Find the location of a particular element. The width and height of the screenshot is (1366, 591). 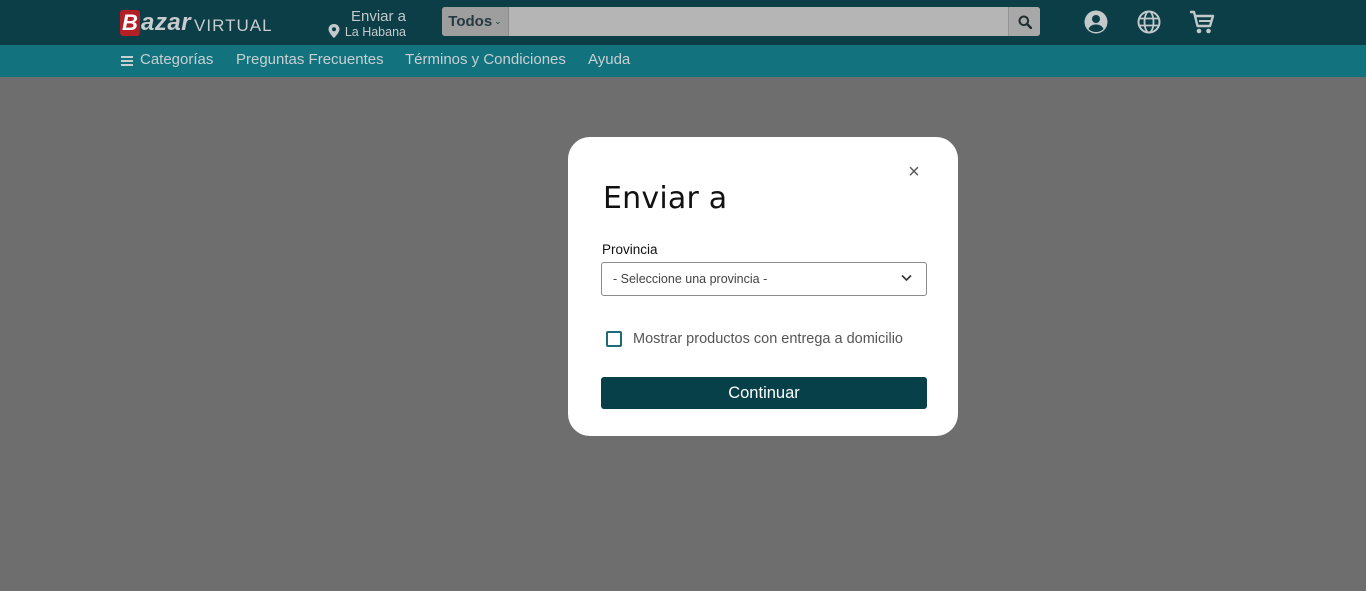

deliver-location: La Habana is located at coordinates (375, 32).